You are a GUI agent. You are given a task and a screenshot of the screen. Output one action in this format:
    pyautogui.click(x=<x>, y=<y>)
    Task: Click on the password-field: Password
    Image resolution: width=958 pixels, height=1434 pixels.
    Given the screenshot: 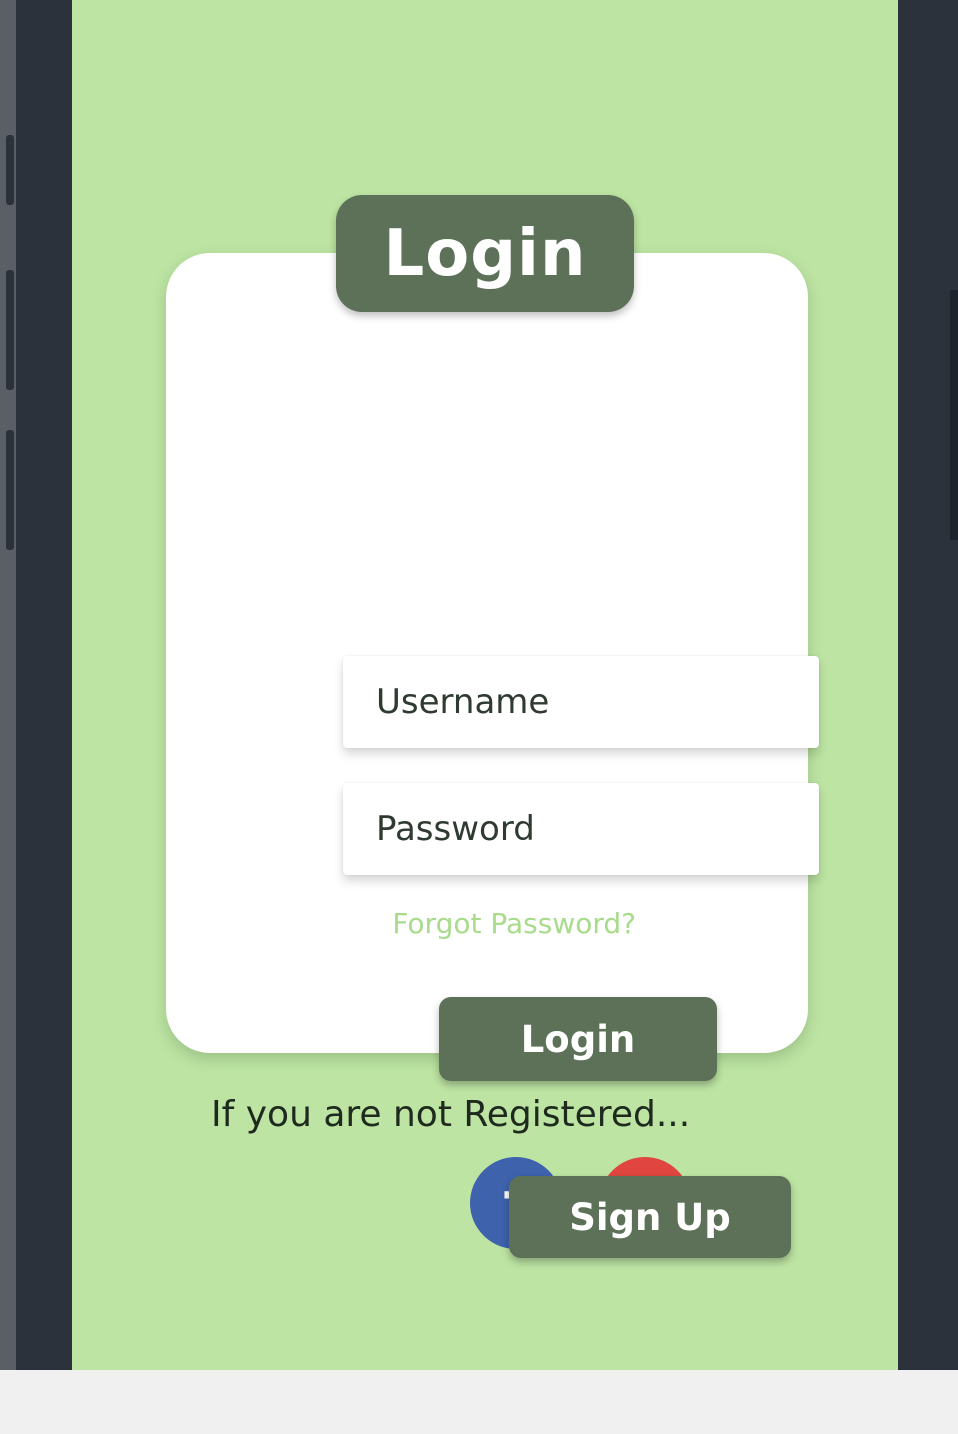 What is the action you would take?
    pyautogui.click(x=581, y=829)
    